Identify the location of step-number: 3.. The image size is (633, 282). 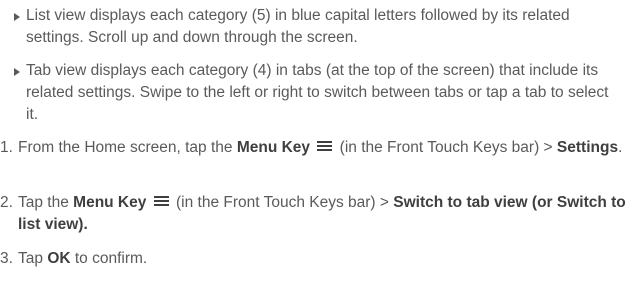
(6, 258).